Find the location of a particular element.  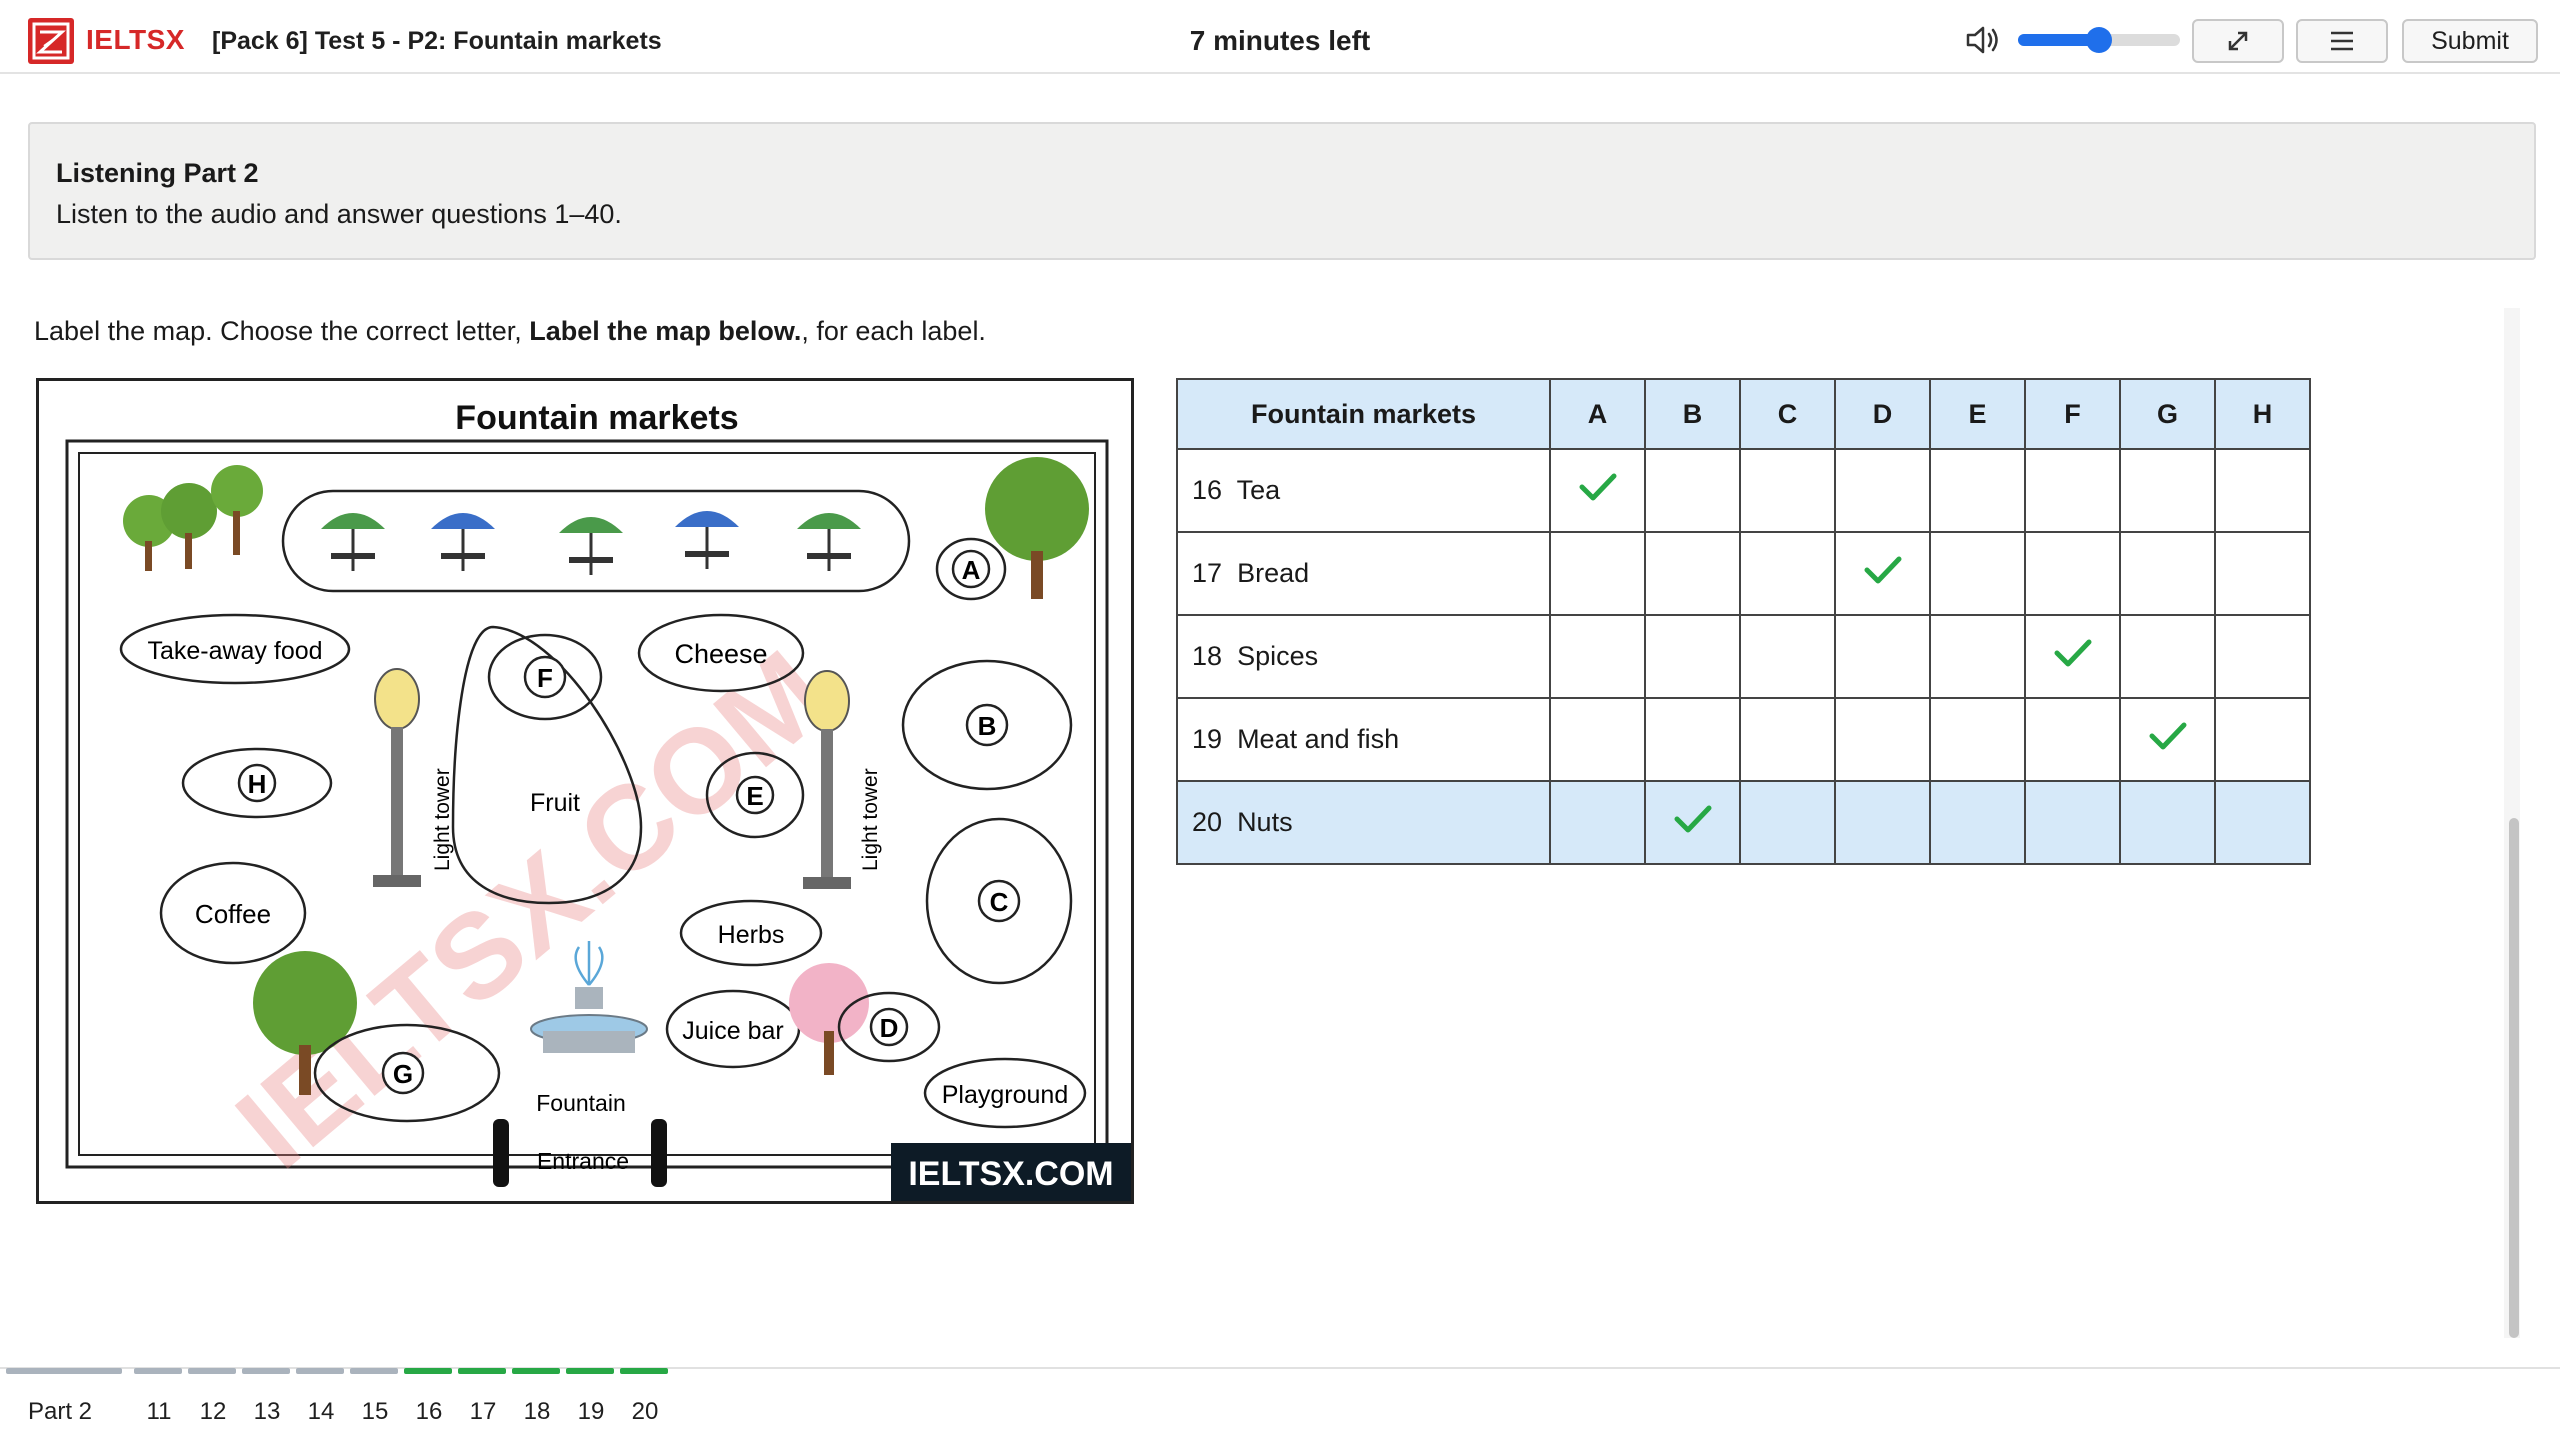

cafe-seating-area is located at coordinates (596, 541).